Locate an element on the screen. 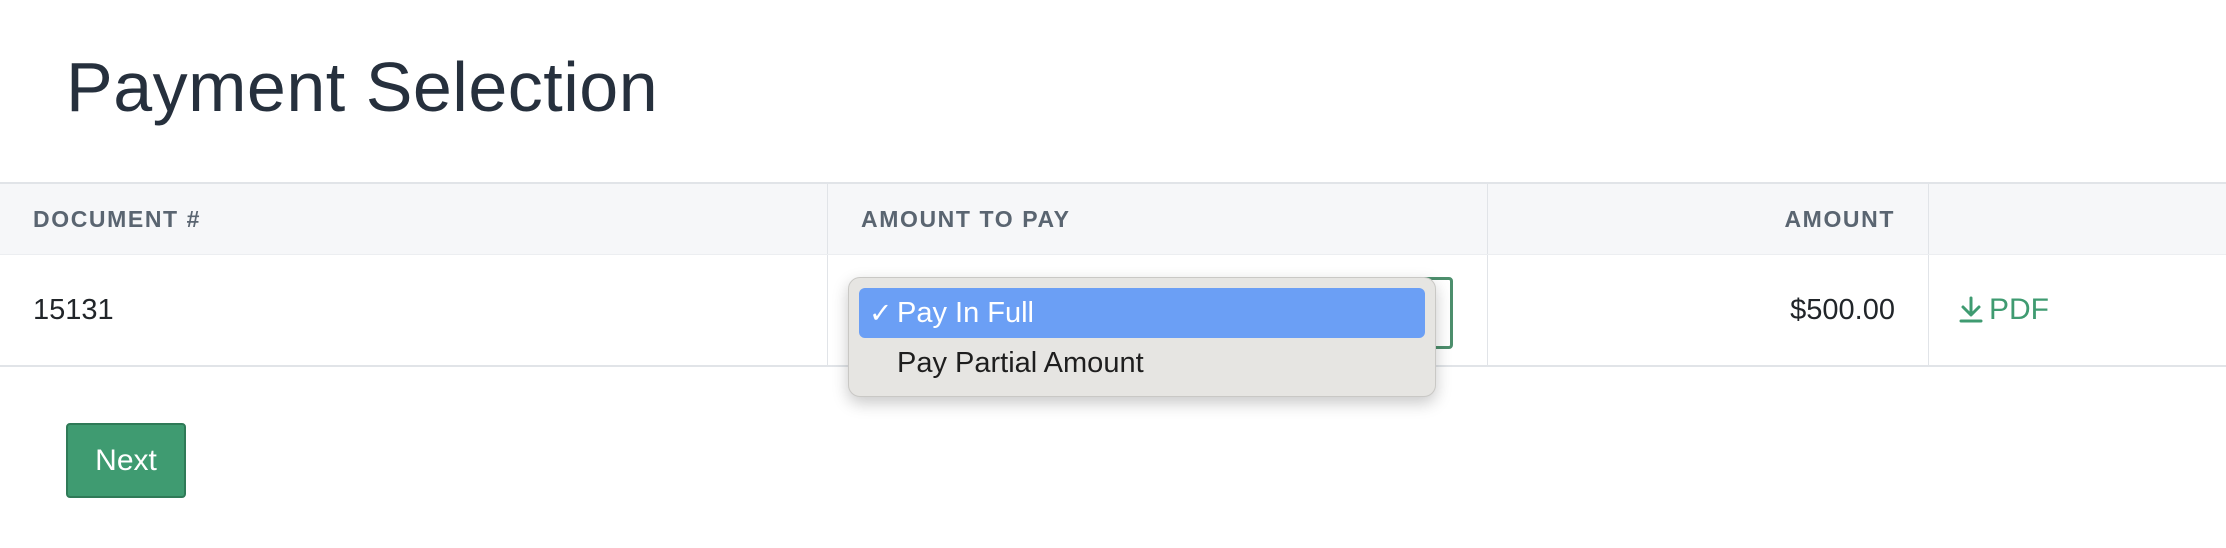 Image resolution: width=2226 pixels, height=548 pixels. download-cell: PDF is located at coordinates (2077, 310).